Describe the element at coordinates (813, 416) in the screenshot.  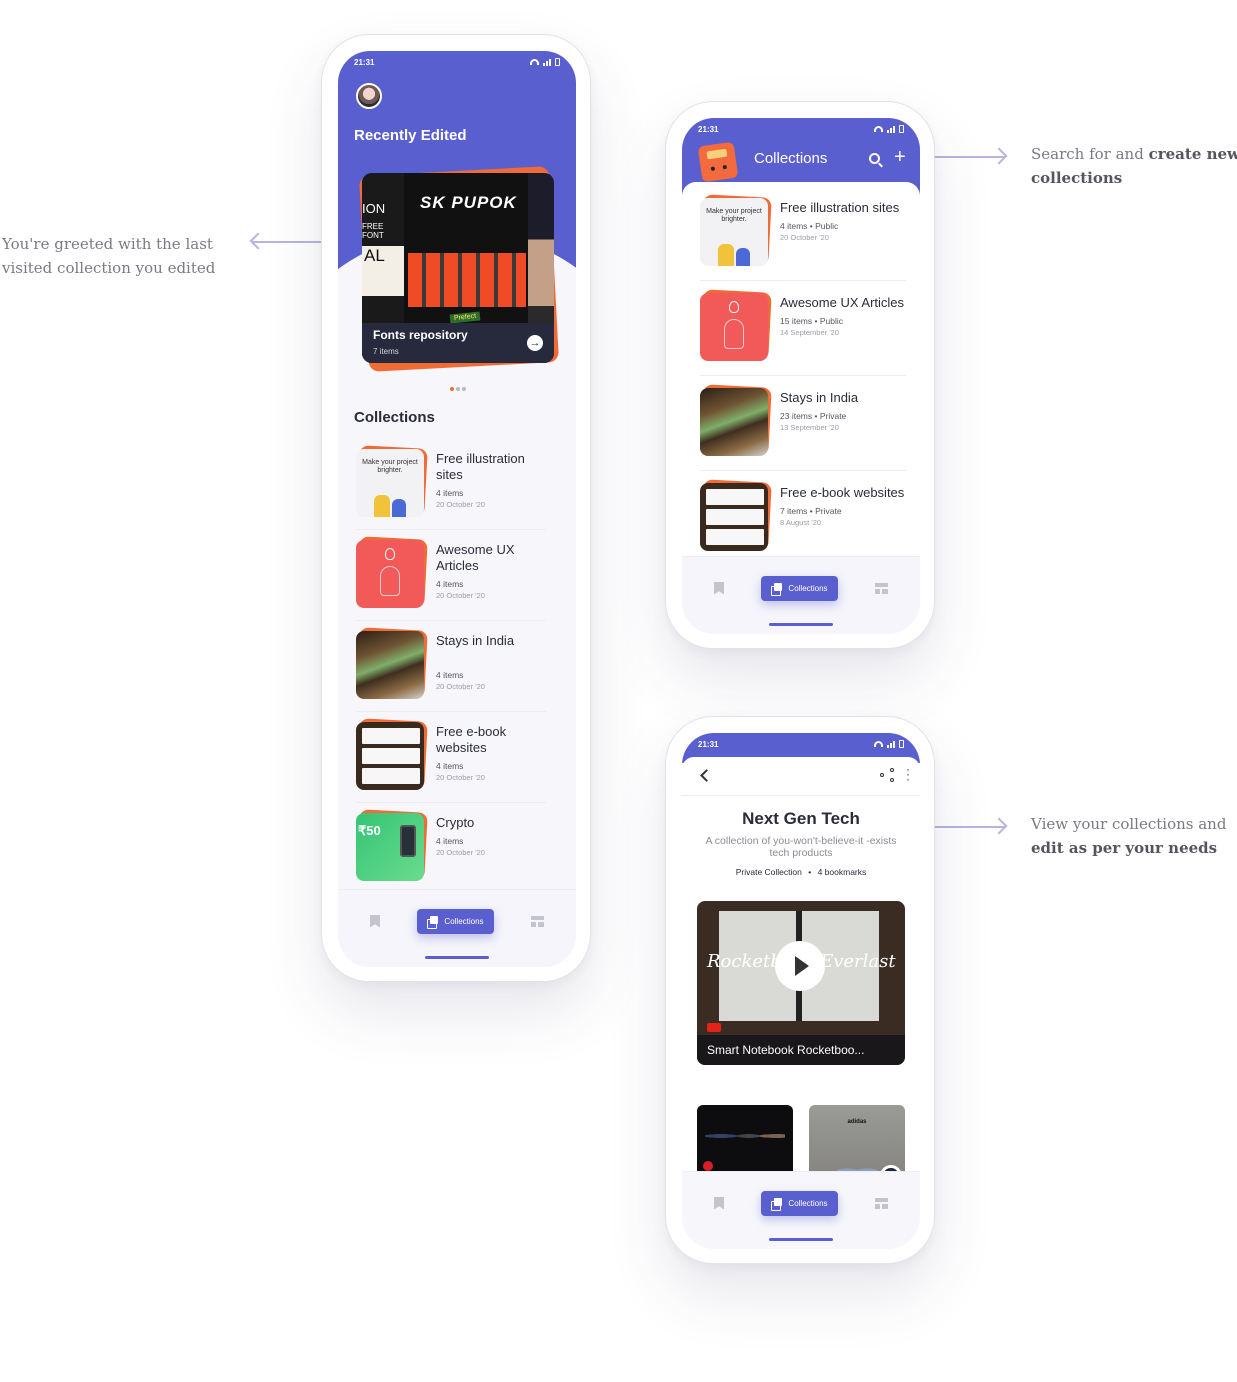
I see `collection-meta: 23 items • Private` at that location.